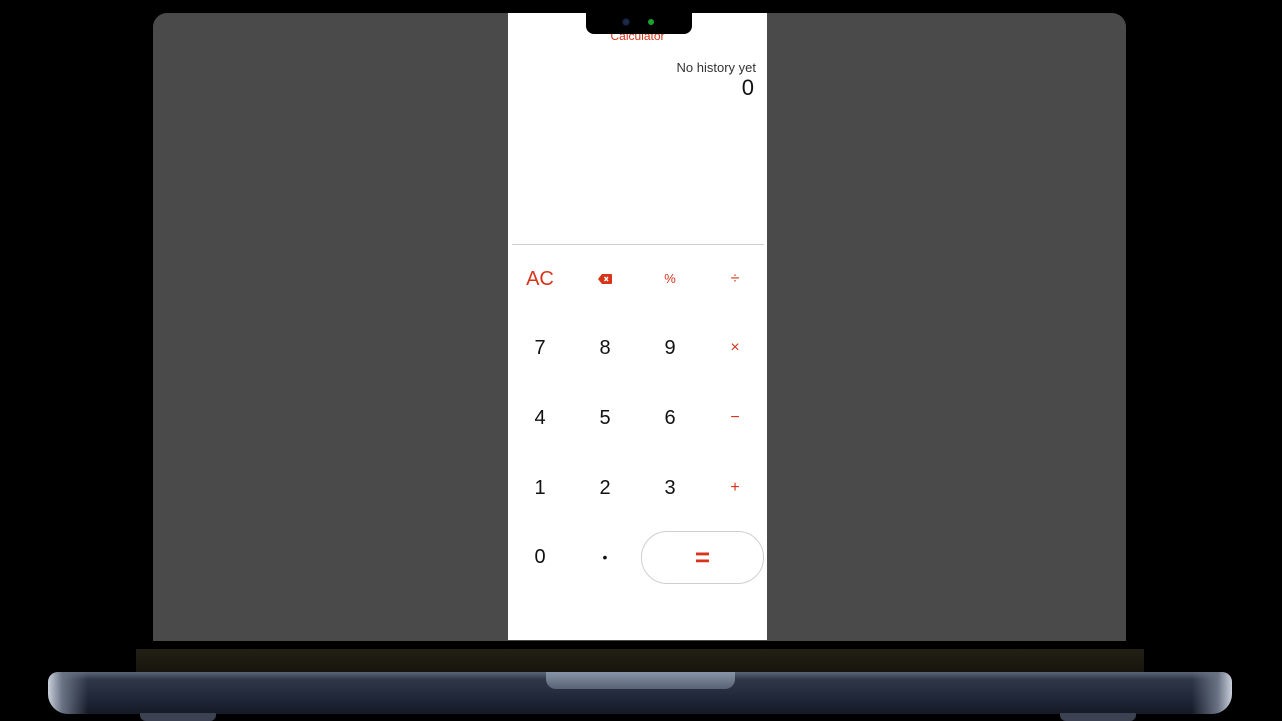 The height and width of the screenshot is (721, 1282). Describe the element at coordinates (638, 244) in the screenshot. I see `divider` at that location.